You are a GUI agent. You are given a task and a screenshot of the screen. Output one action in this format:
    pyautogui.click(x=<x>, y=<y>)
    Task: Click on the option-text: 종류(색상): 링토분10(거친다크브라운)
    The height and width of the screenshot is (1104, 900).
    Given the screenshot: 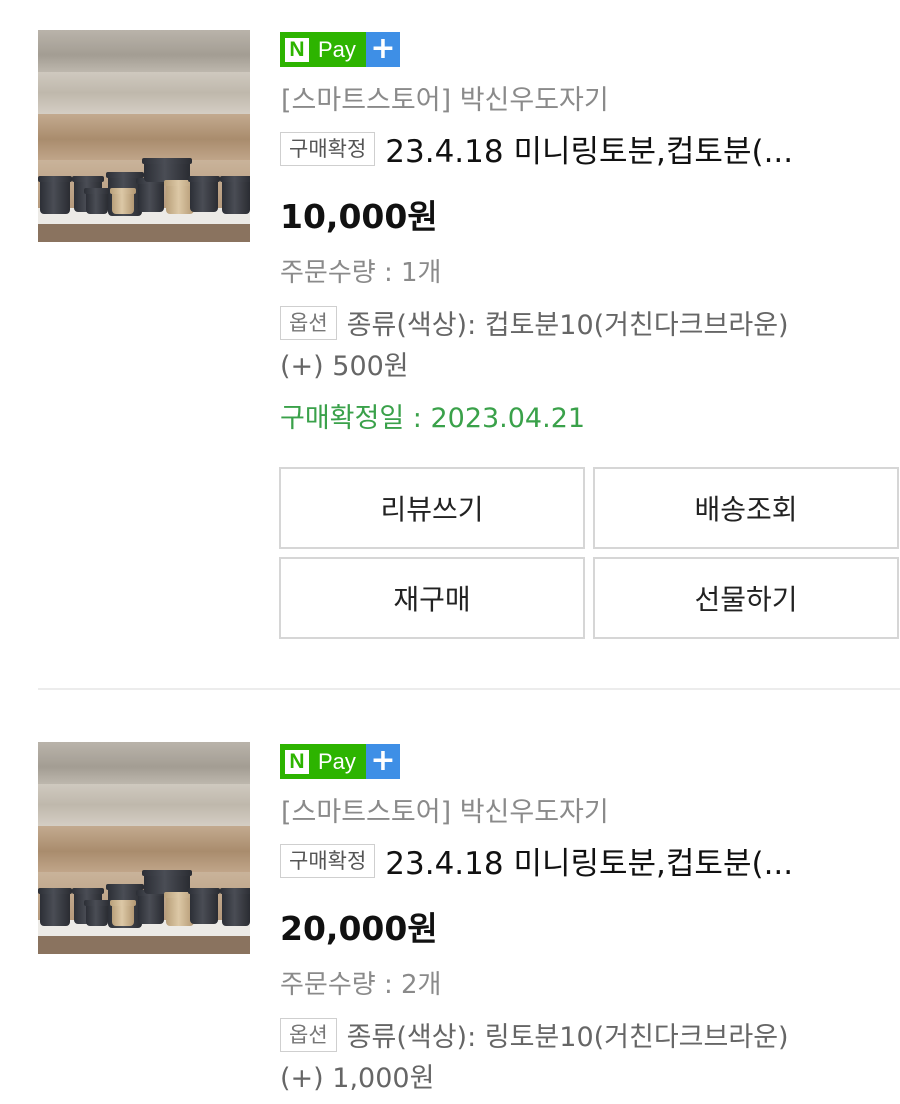 What is the action you would take?
    pyautogui.click(x=567, y=1037)
    